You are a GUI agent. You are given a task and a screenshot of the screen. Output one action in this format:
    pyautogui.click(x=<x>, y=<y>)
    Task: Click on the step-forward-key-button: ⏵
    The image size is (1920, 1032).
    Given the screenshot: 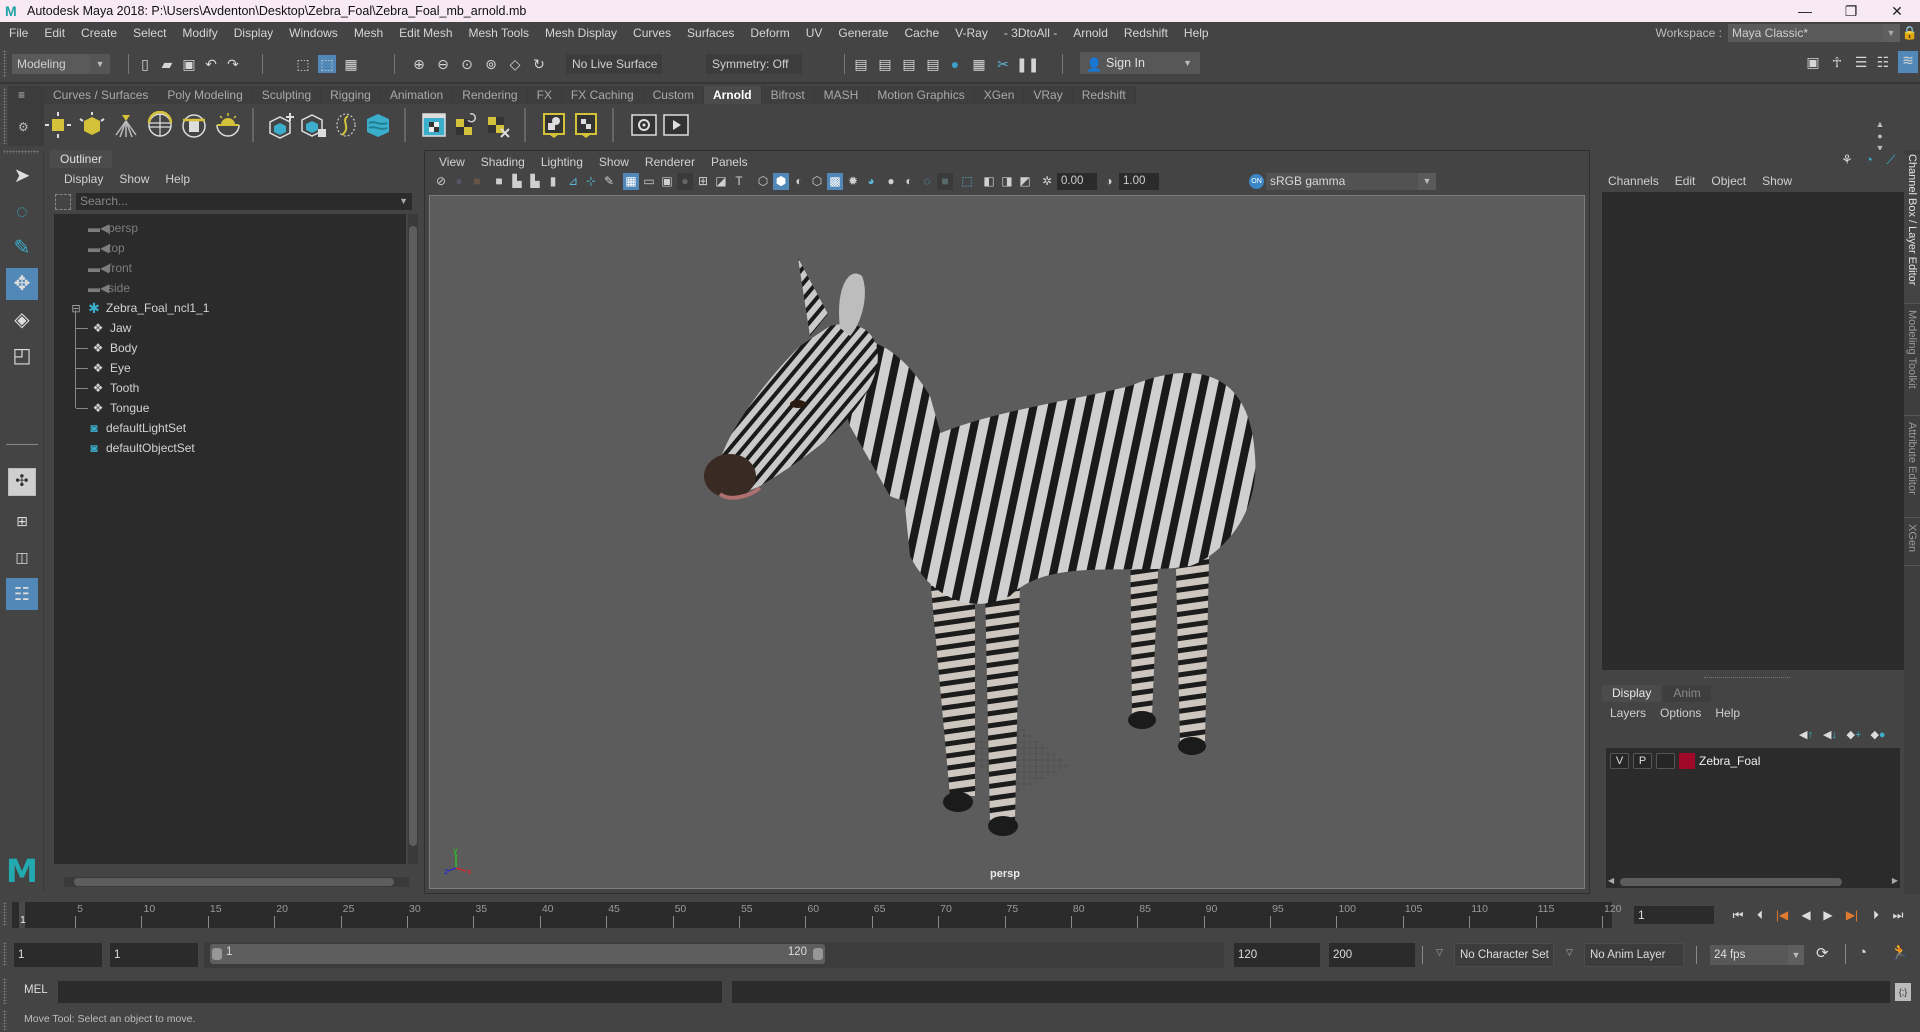 What is the action you would take?
    pyautogui.click(x=1876, y=915)
    